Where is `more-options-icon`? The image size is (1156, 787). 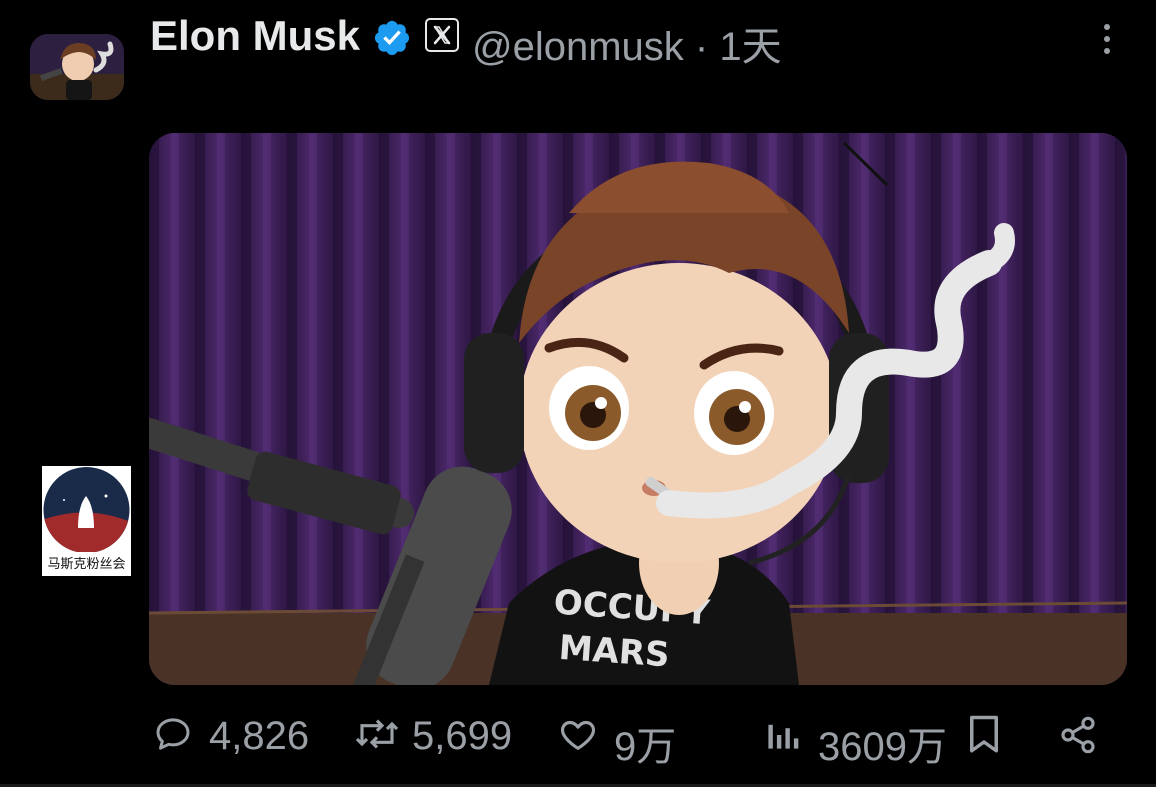 more-options-icon is located at coordinates (1107, 39).